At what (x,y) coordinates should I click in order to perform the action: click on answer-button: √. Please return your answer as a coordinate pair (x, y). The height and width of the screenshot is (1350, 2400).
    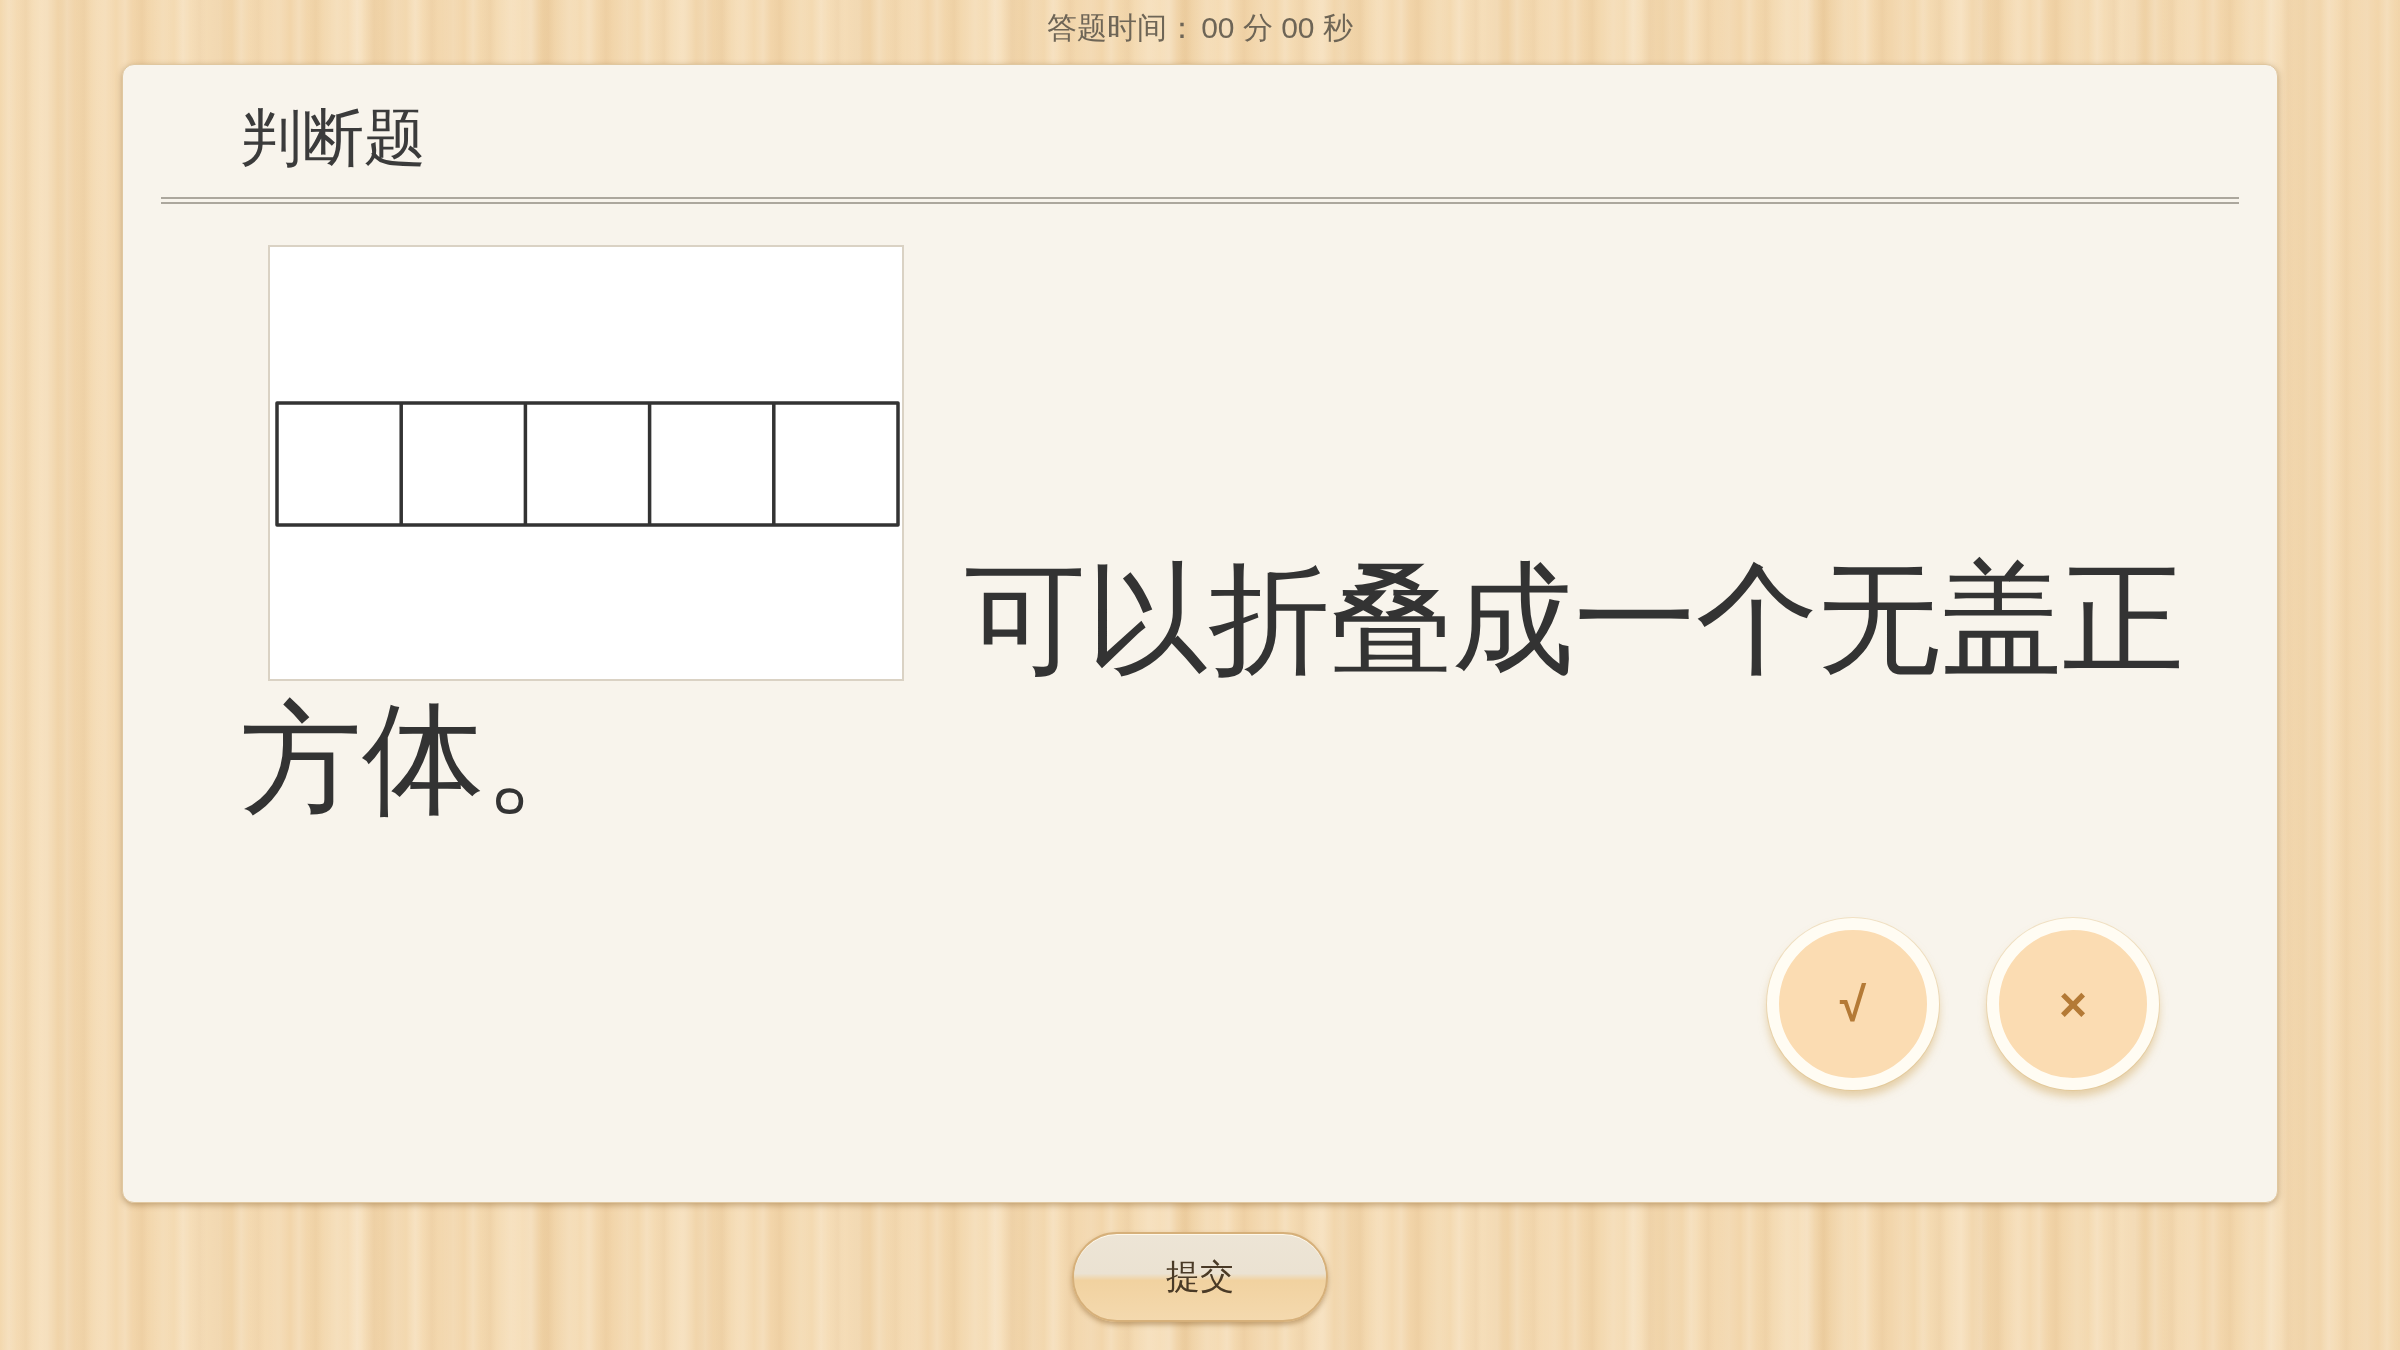
    Looking at the image, I should click on (1853, 1004).